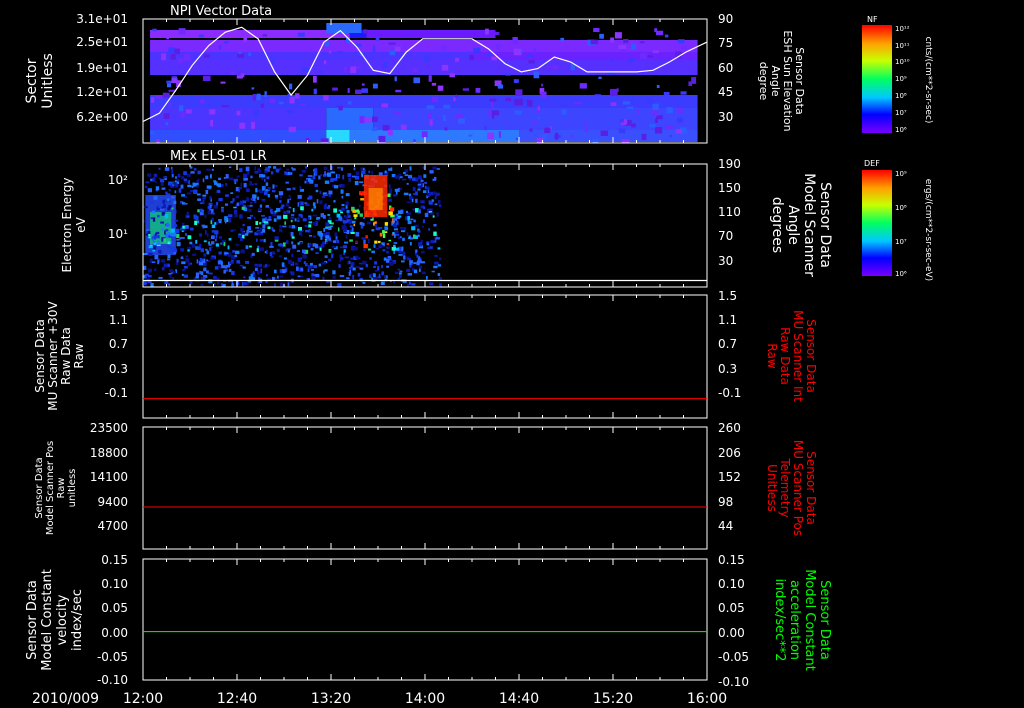 The image size is (1024, 708). Describe the element at coordinates (112, 502) in the screenshot. I see `y-tick-label: 9400` at that location.